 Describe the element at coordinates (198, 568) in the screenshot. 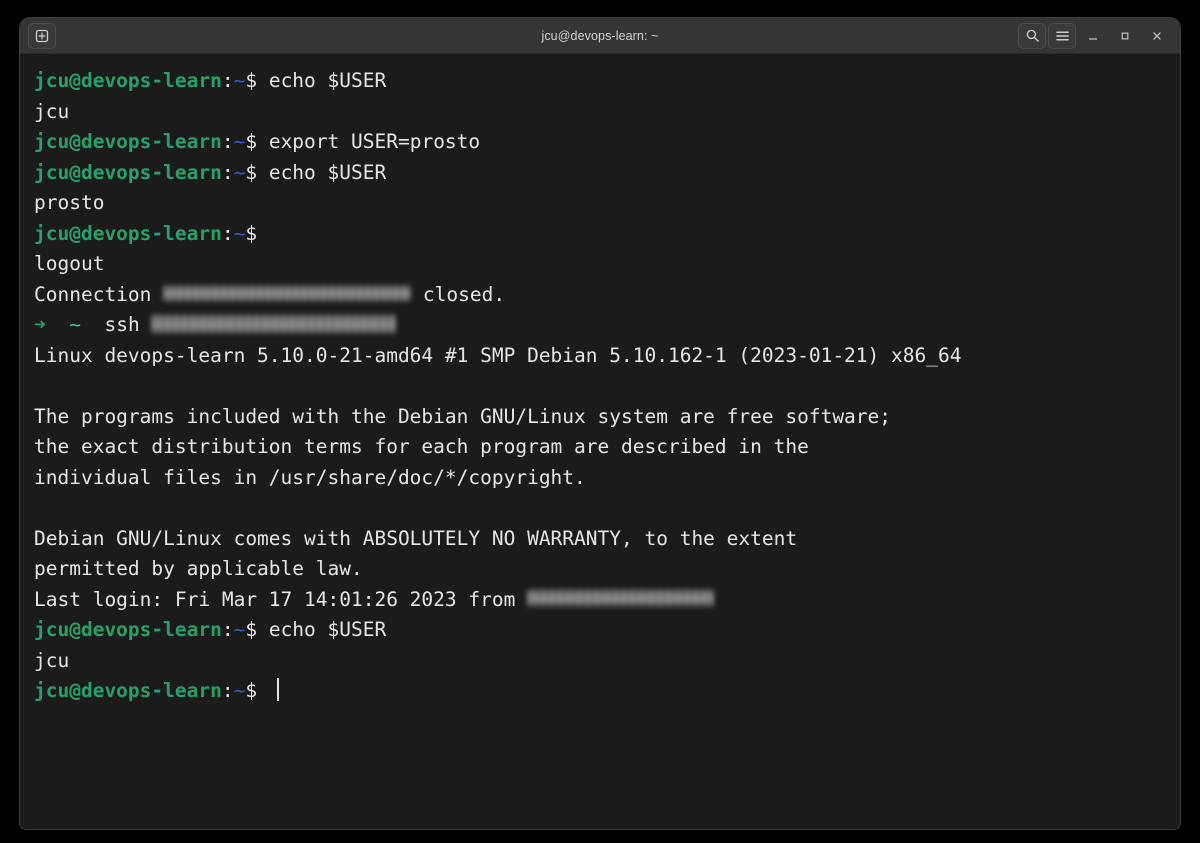

I see `terminal-output-text: permitted by applicable law.` at that location.